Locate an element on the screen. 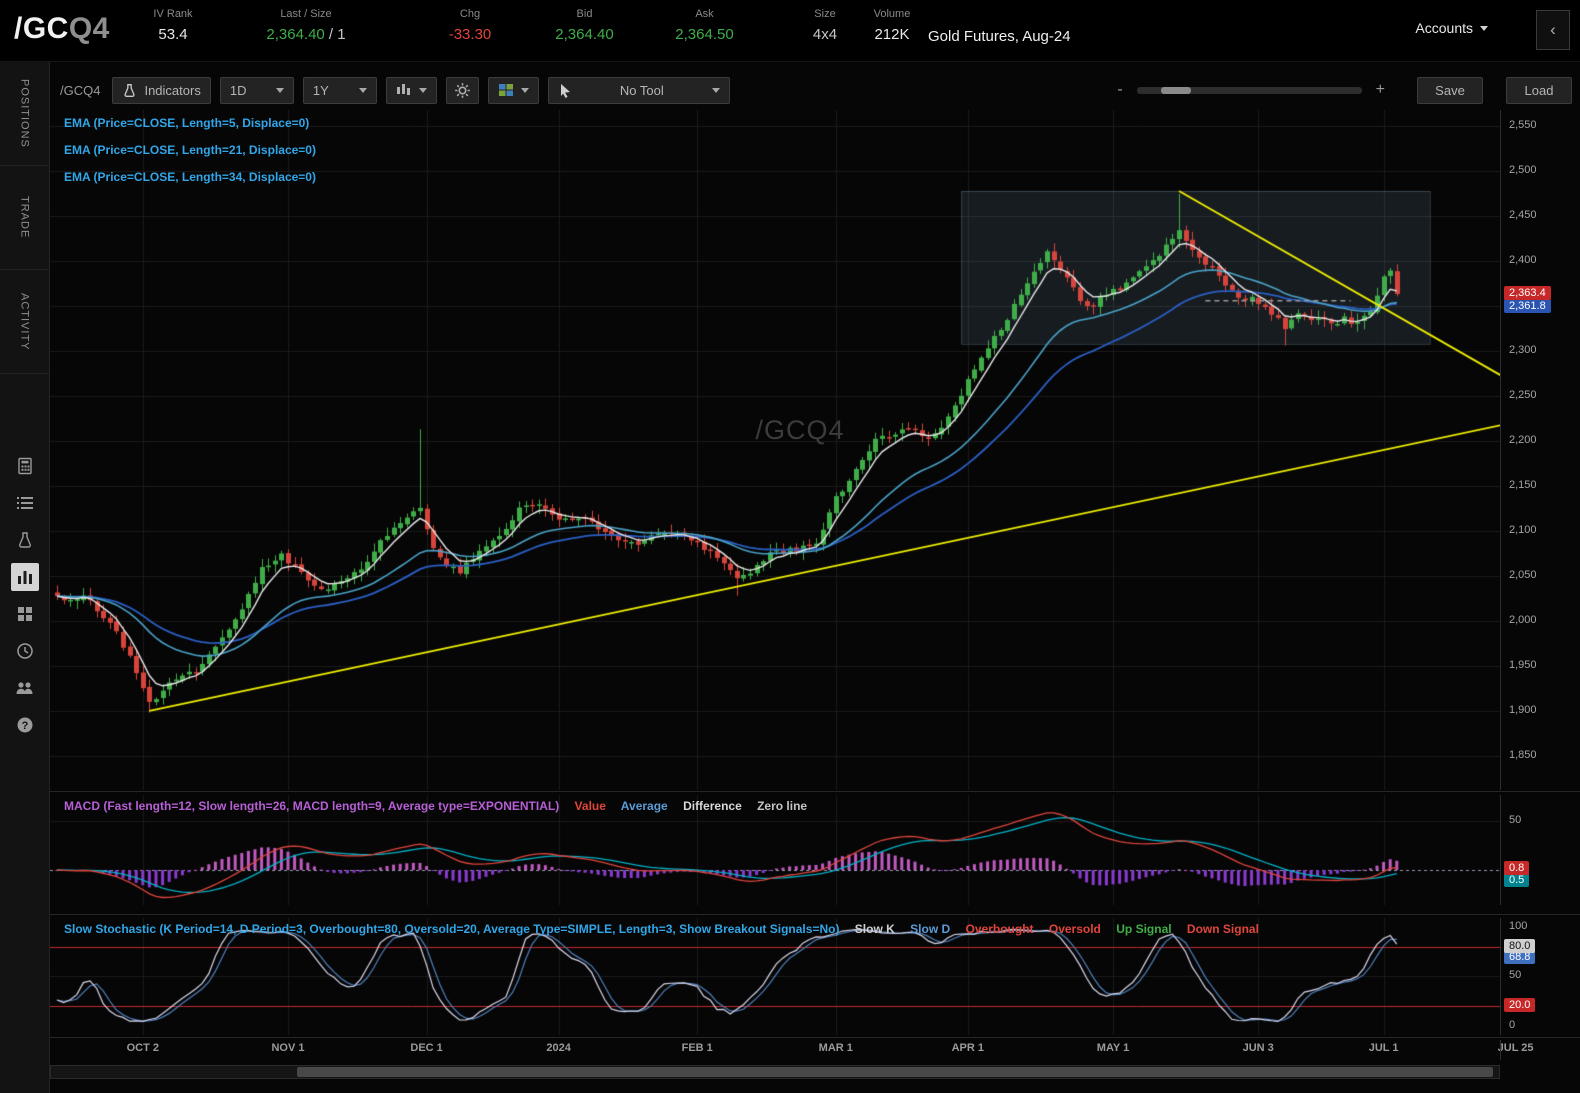  tool-value: No Tool is located at coordinates (641, 90).